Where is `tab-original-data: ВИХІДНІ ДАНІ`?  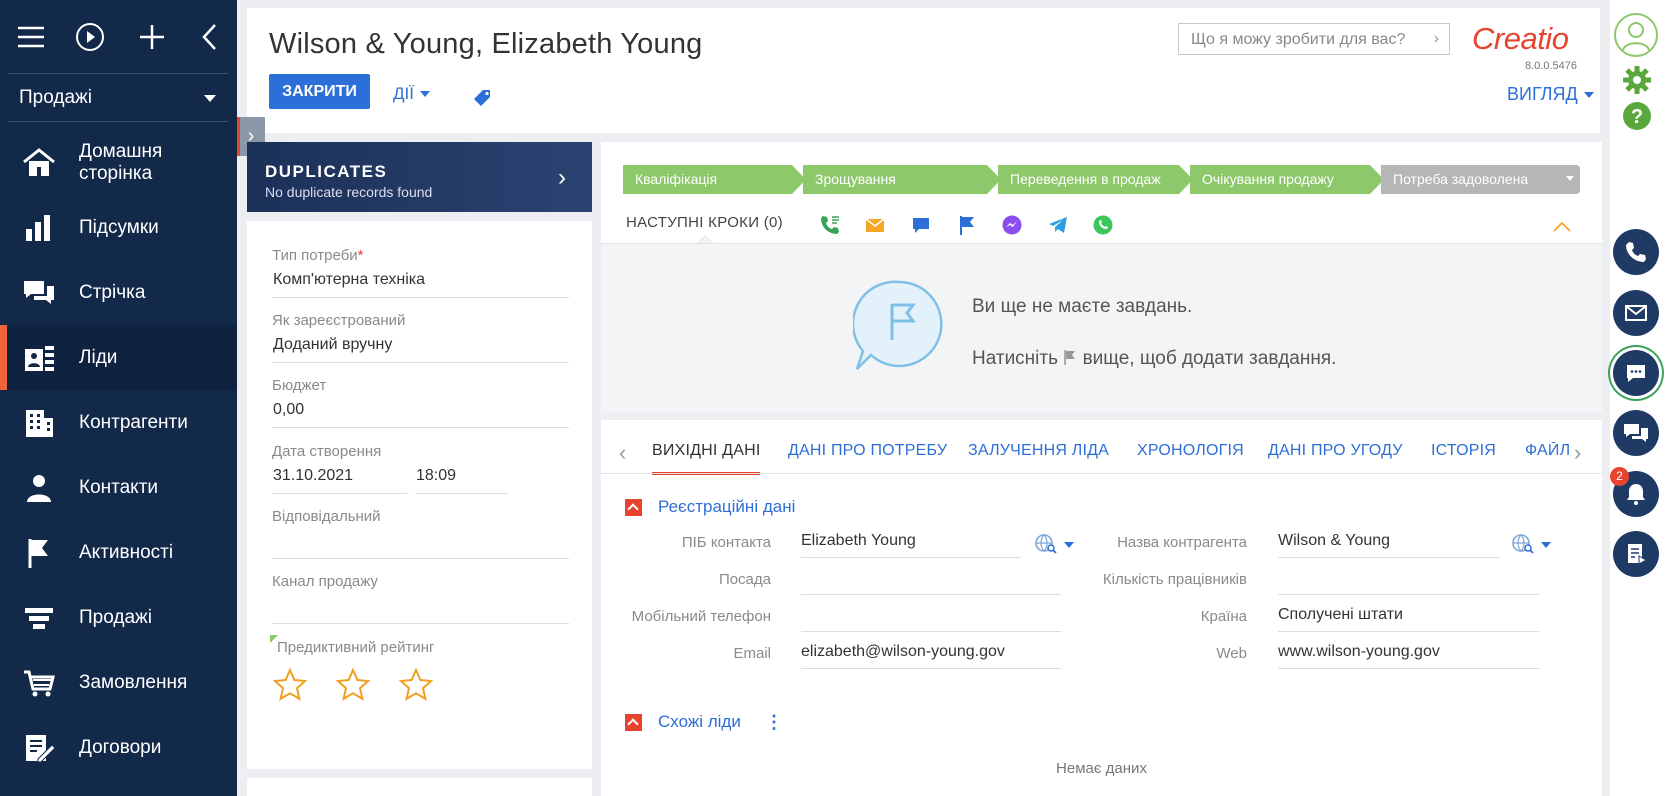
tab-original-data: ВИХІДНІ ДАНІ is located at coordinates (706, 458).